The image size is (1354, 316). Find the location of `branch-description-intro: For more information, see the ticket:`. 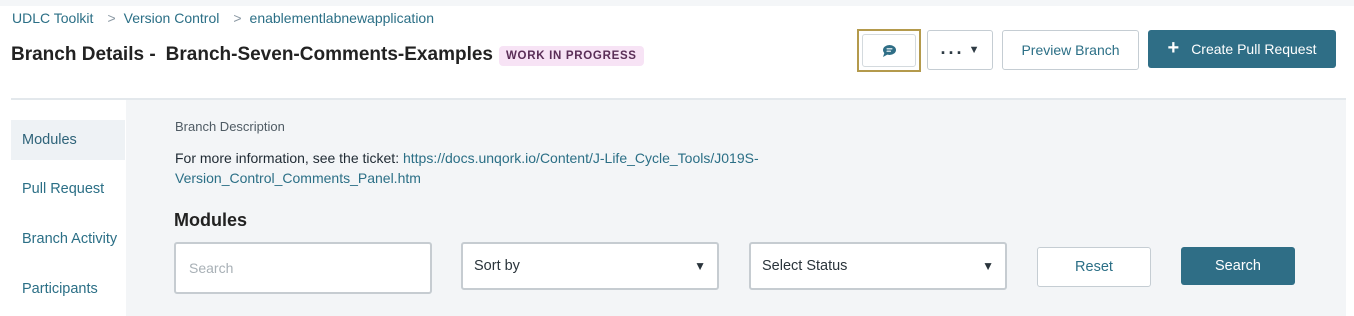

branch-description-intro: For more information, see the ticket: is located at coordinates (289, 158).